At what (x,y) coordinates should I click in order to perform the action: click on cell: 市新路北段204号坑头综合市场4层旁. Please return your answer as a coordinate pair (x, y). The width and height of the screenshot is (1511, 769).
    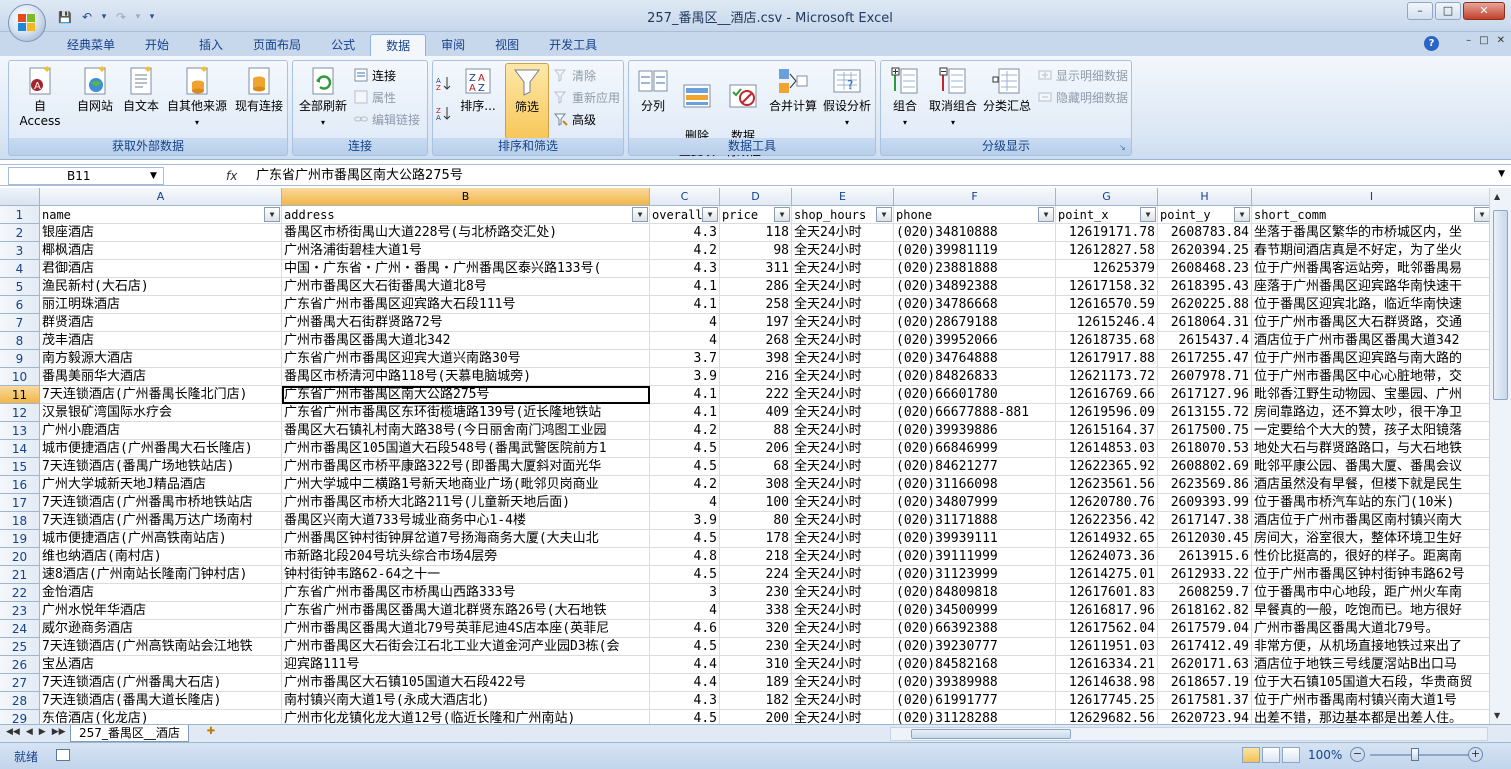
    Looking at the image, I should click on (466, 557).